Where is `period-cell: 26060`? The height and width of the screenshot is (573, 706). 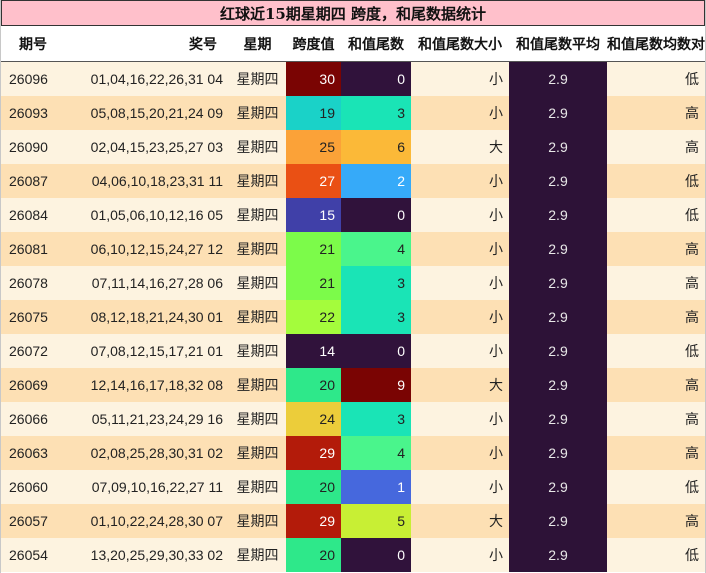
period-cell: 26060 is located at coordinates (36, 487).